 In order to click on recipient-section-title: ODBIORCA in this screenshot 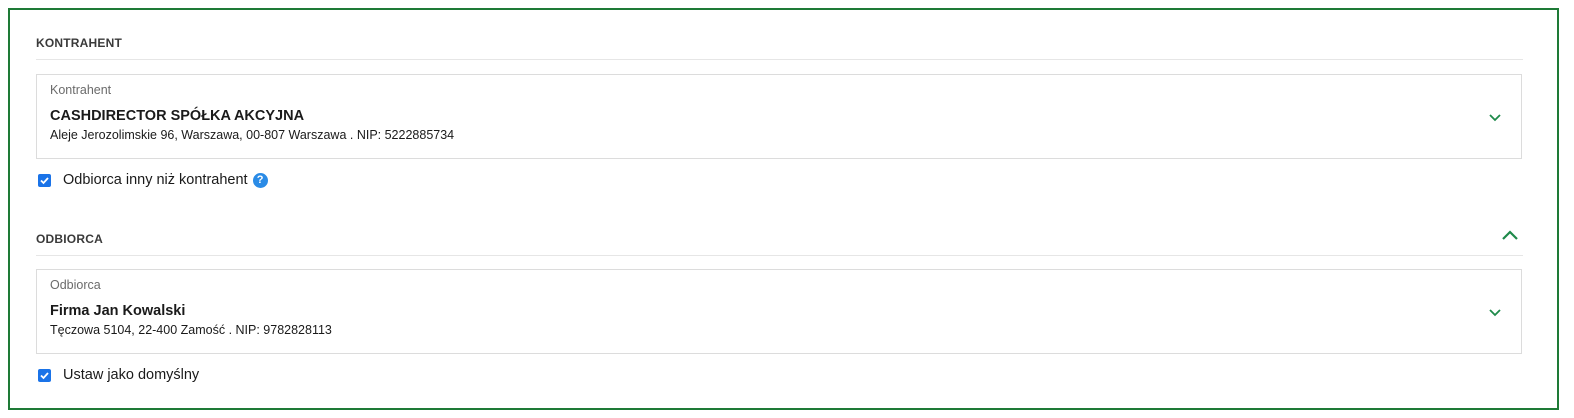, I will do `click(69, 239)`.